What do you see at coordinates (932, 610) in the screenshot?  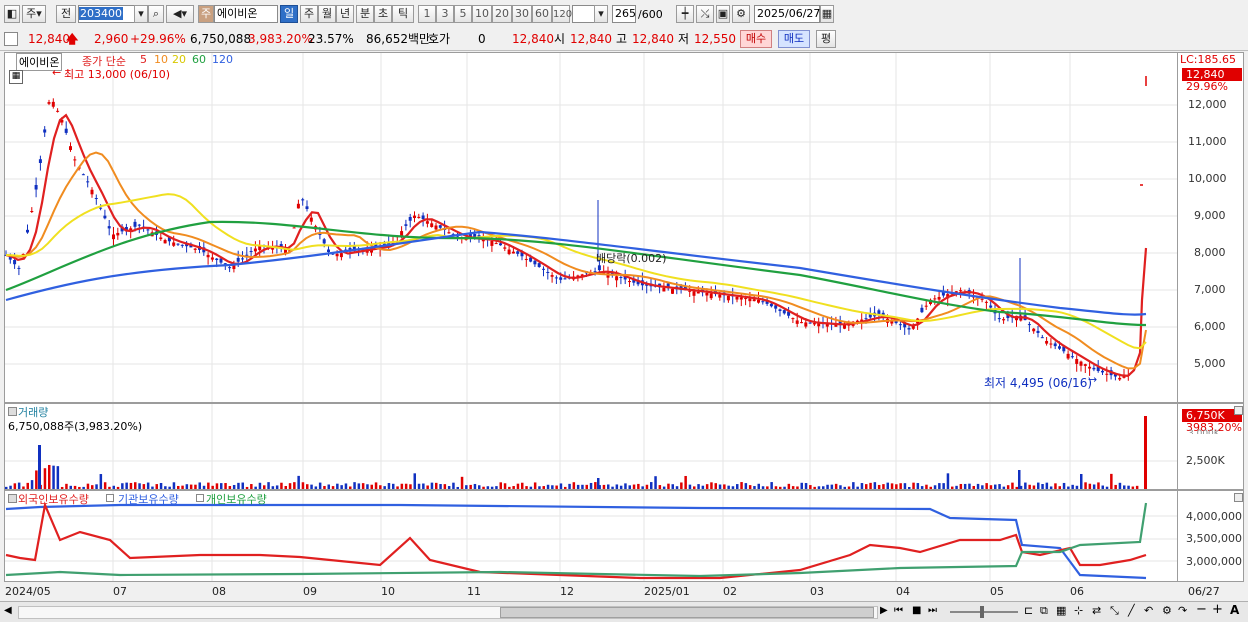 I see `fast-forward-icon: ⏭` at bounding box center [932, 610].